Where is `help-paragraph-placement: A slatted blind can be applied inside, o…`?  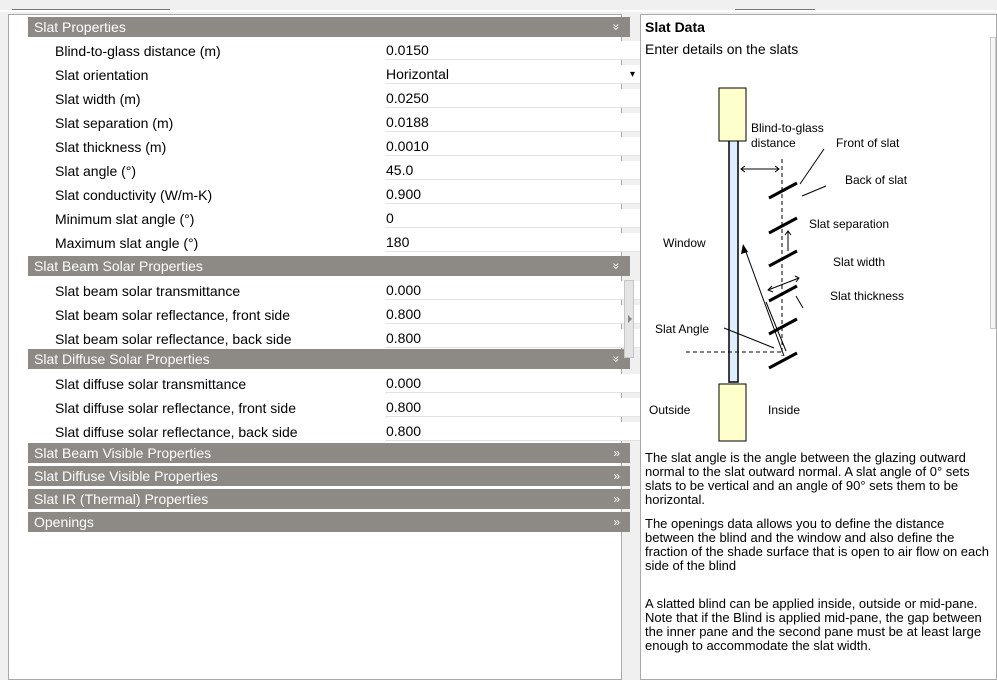 help-paragraph-placement: A slatted blind can be applied inside, o… is located at coordinates (813, 624).